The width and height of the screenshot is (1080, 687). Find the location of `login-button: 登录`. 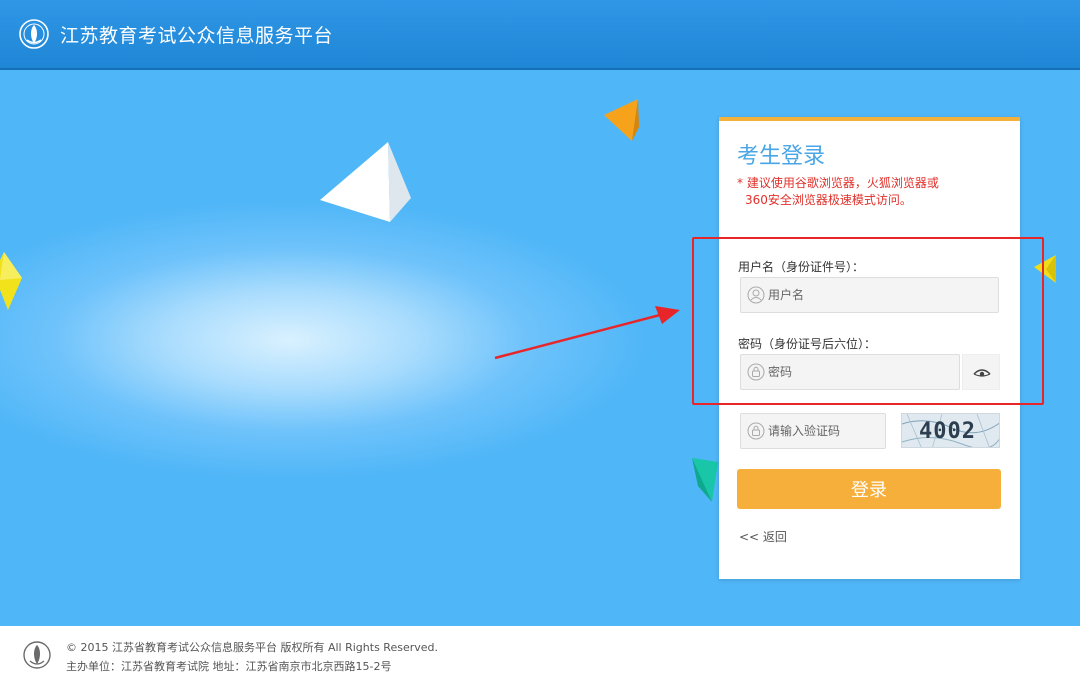

login-button: 登录 is located at coordinates (869, 489).